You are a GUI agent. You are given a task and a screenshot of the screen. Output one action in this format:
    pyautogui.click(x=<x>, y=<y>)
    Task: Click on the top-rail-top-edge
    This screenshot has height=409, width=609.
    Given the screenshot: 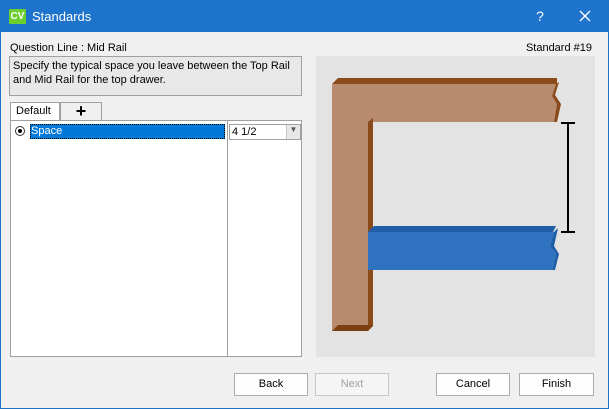 What is the action you would take?
    pyautogui.click(x=444, y=81)
    